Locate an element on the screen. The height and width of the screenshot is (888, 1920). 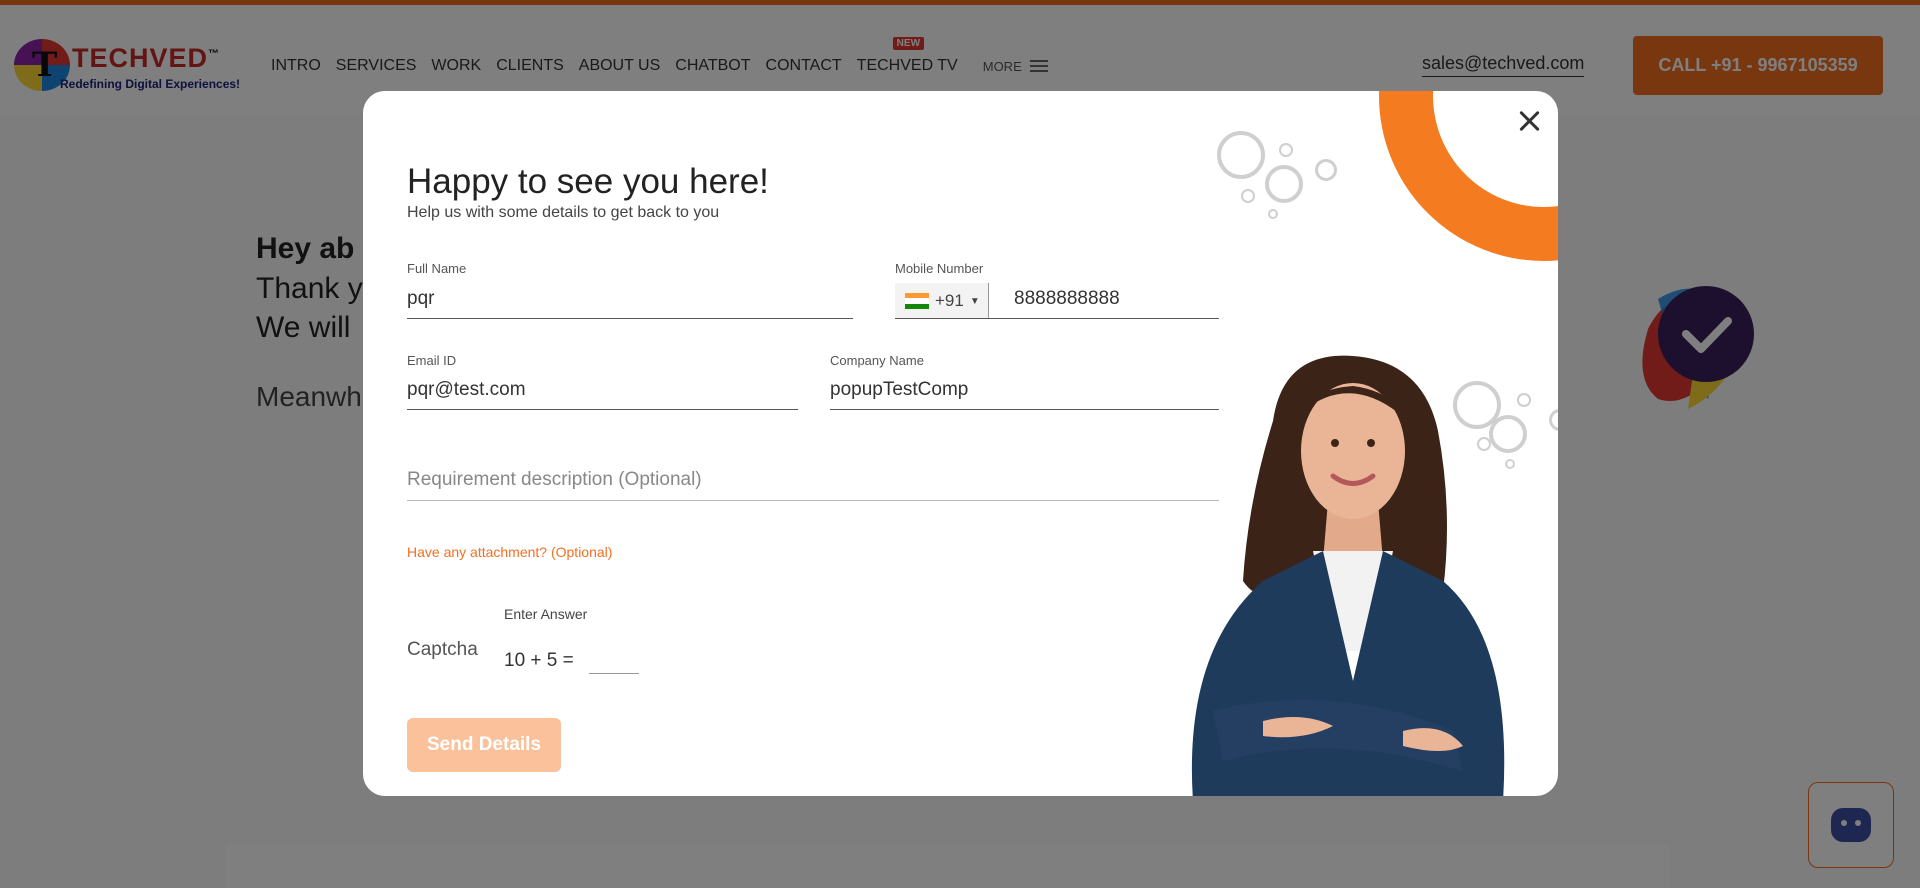
attachment-link: Have any attachment? (Optional) is located at coordinates (509, 552).